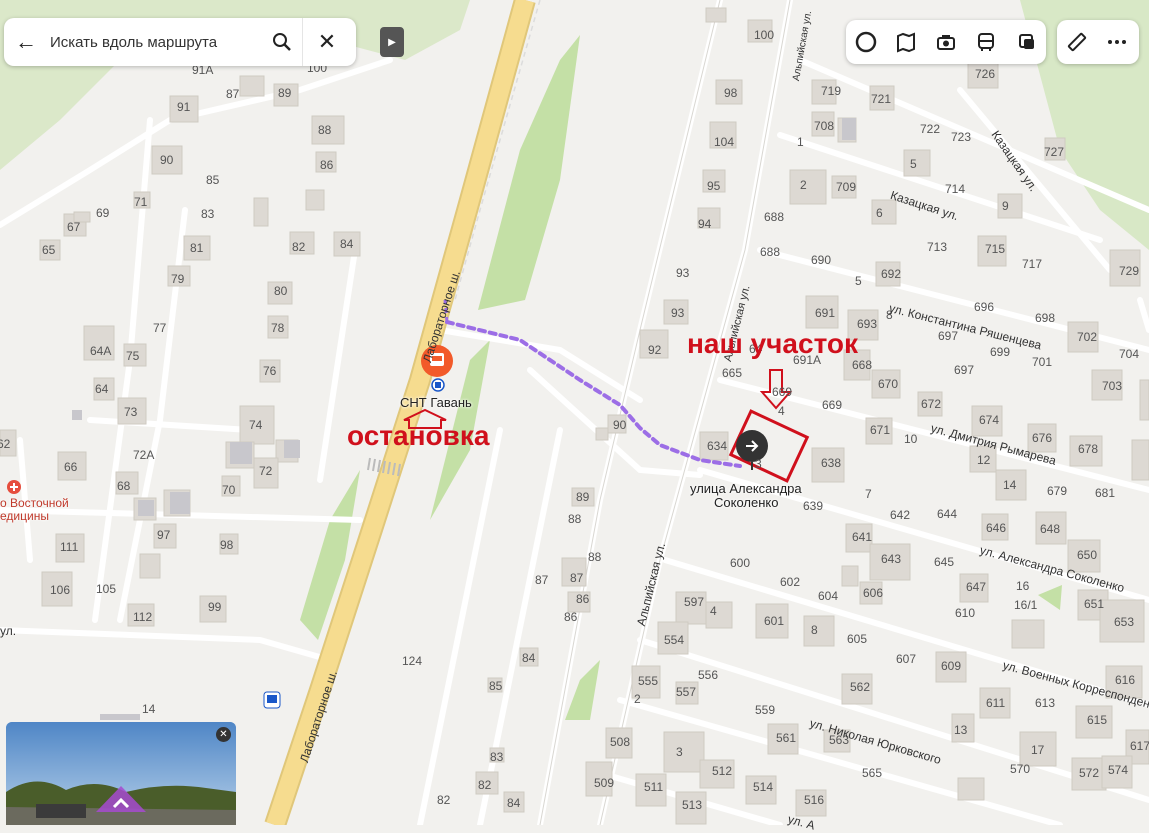 The width and height of the screenshot is (1149, 833). I want to click on house-number-label: 68, so click(124, 486).